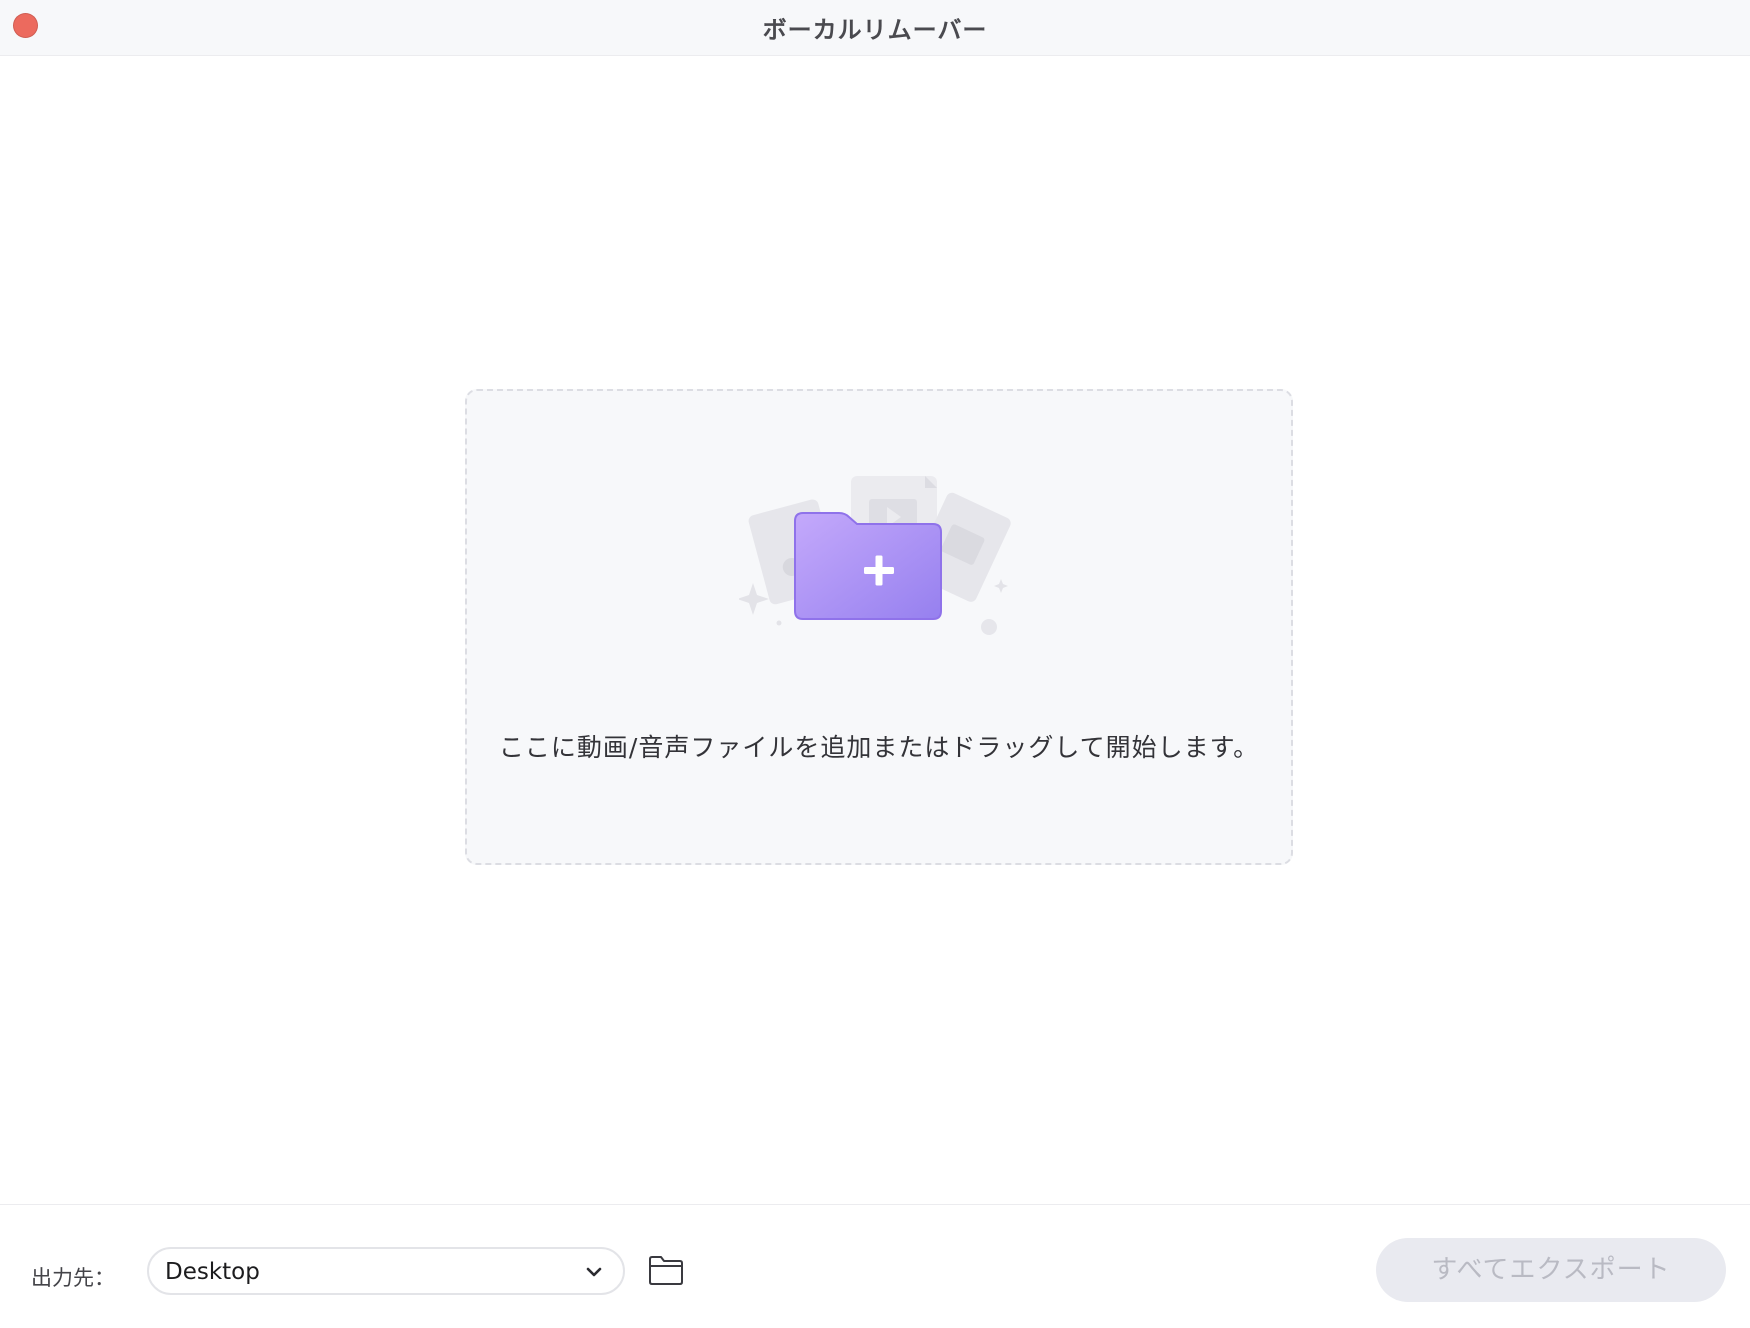  Describe the element at coordinates (879, 747) in the screenshot. I see `drop-instructions: ここに動画/音声ファイルを追加またはドラッグして開始します。` at that location.